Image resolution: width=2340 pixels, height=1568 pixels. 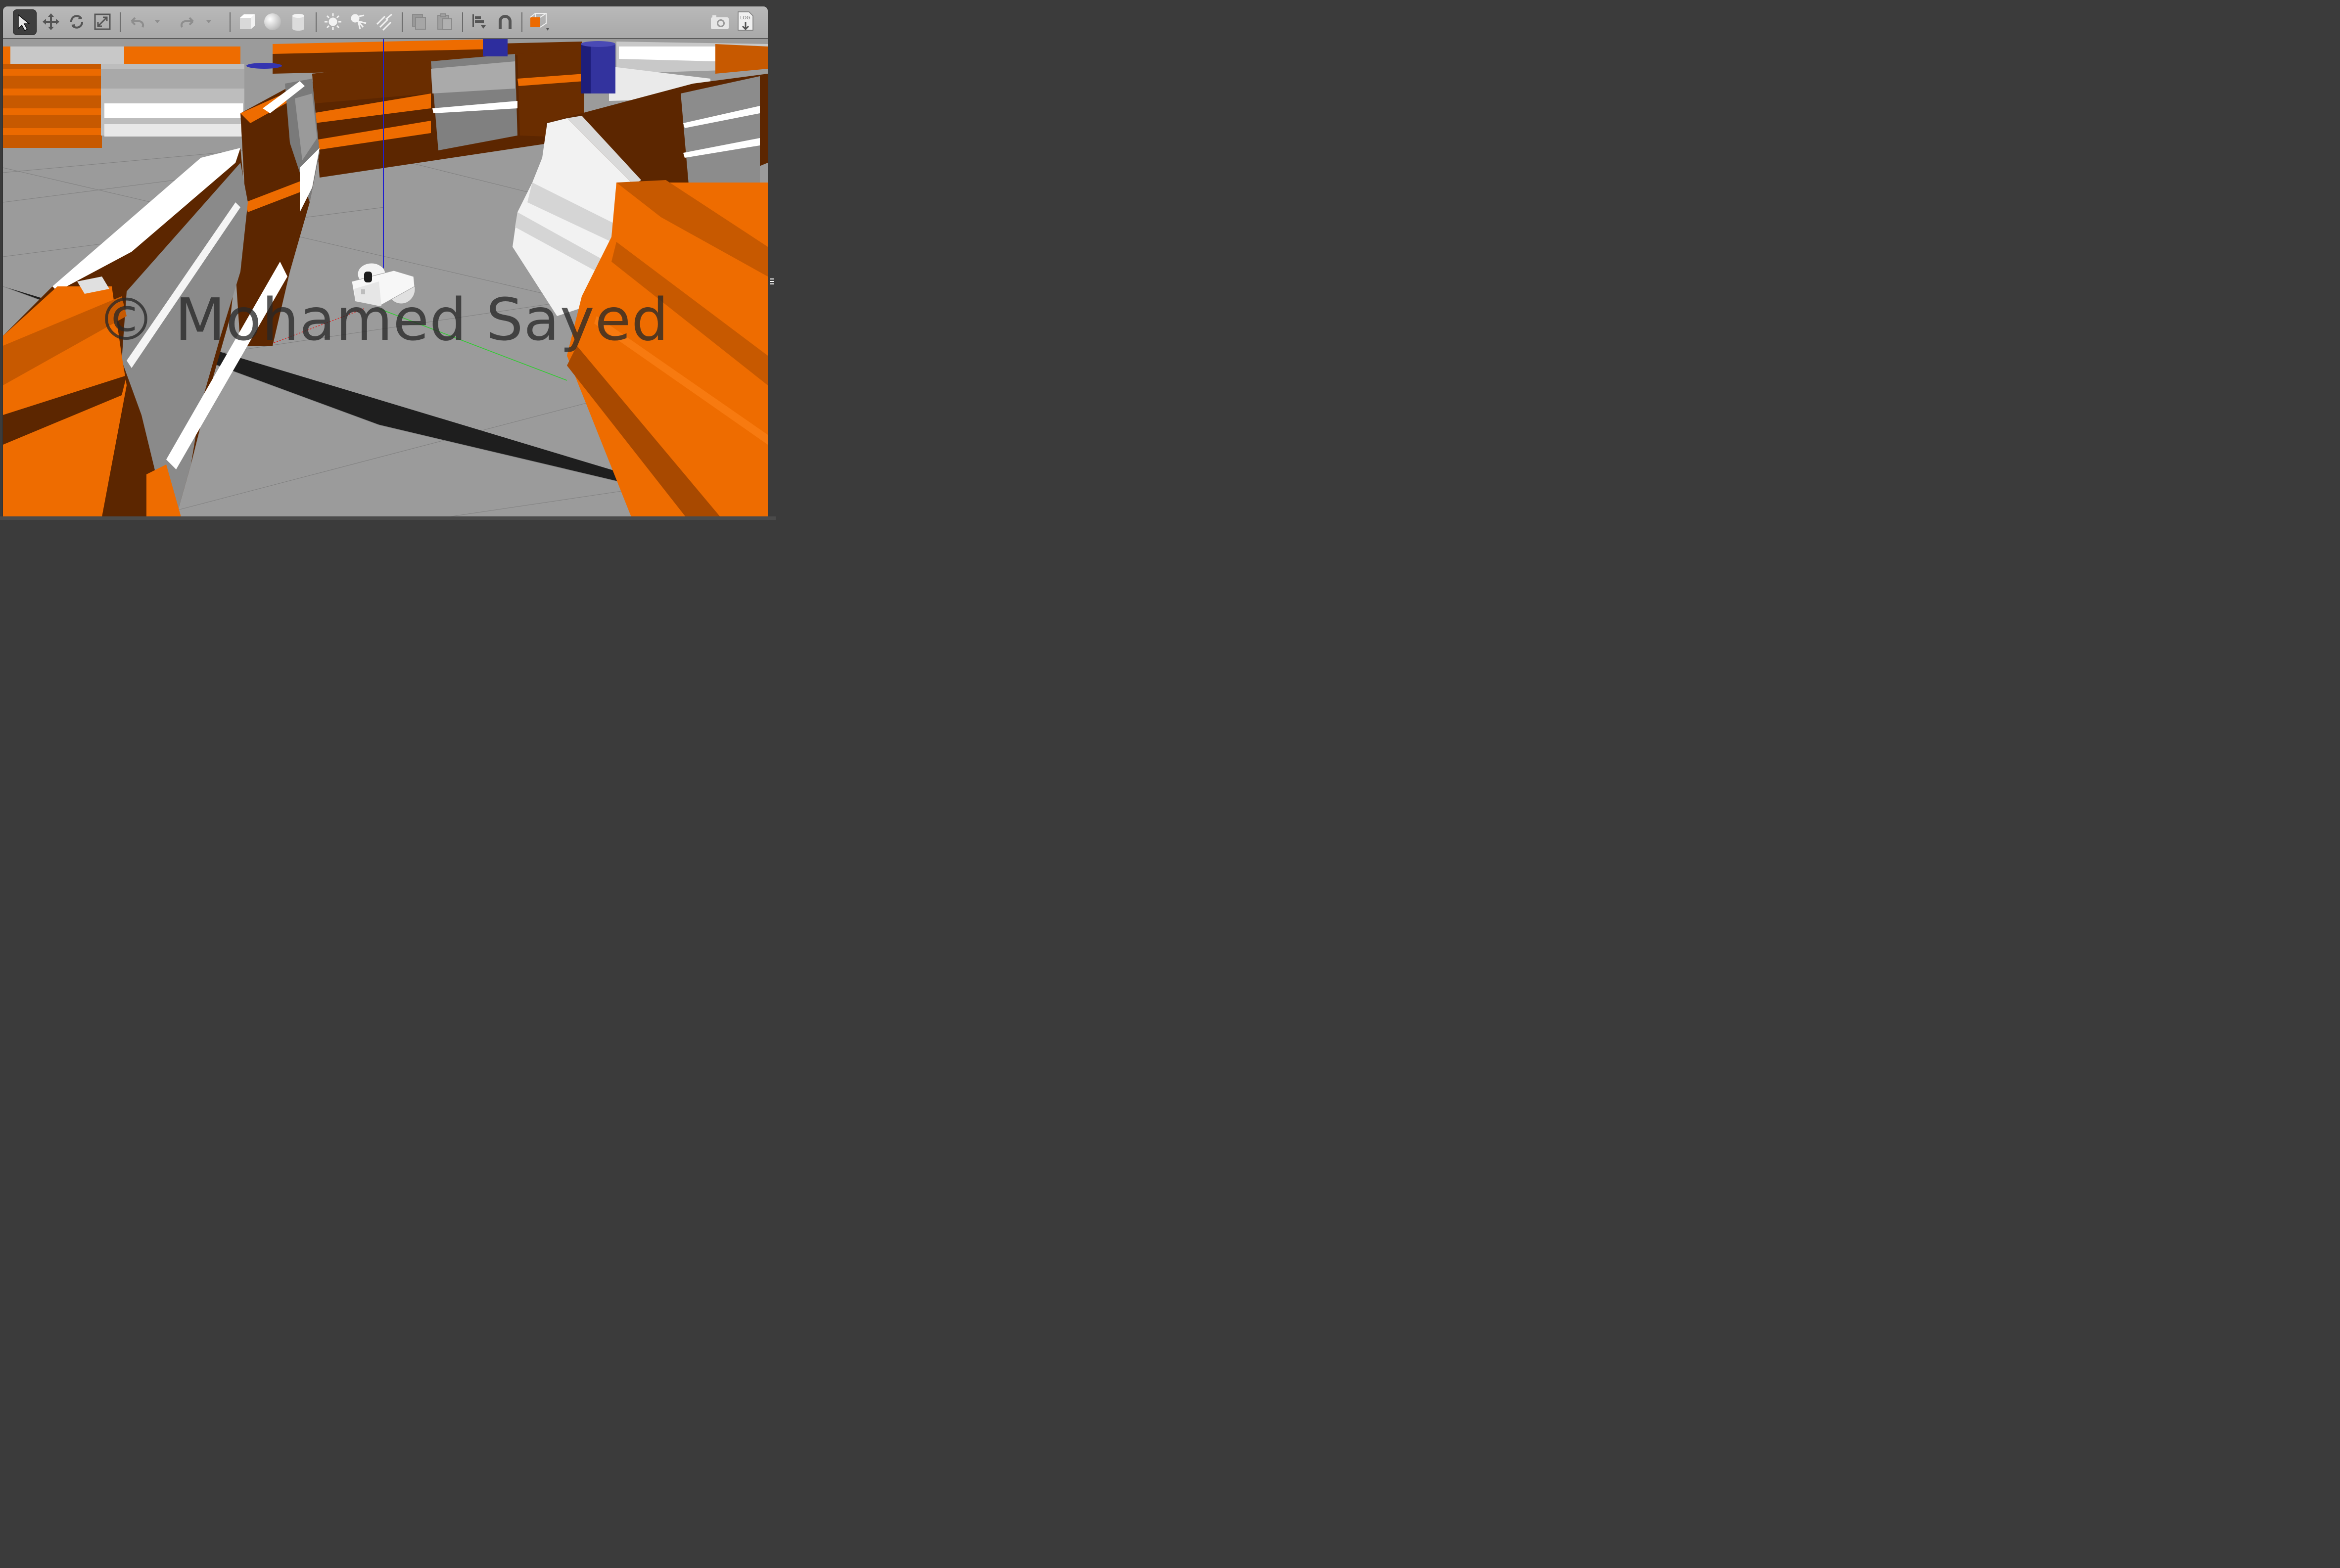 What do you see at coordinates (209, 21) in the screenshot?
I see `redo-dropdown-icon` at bounding box center [209, 21].